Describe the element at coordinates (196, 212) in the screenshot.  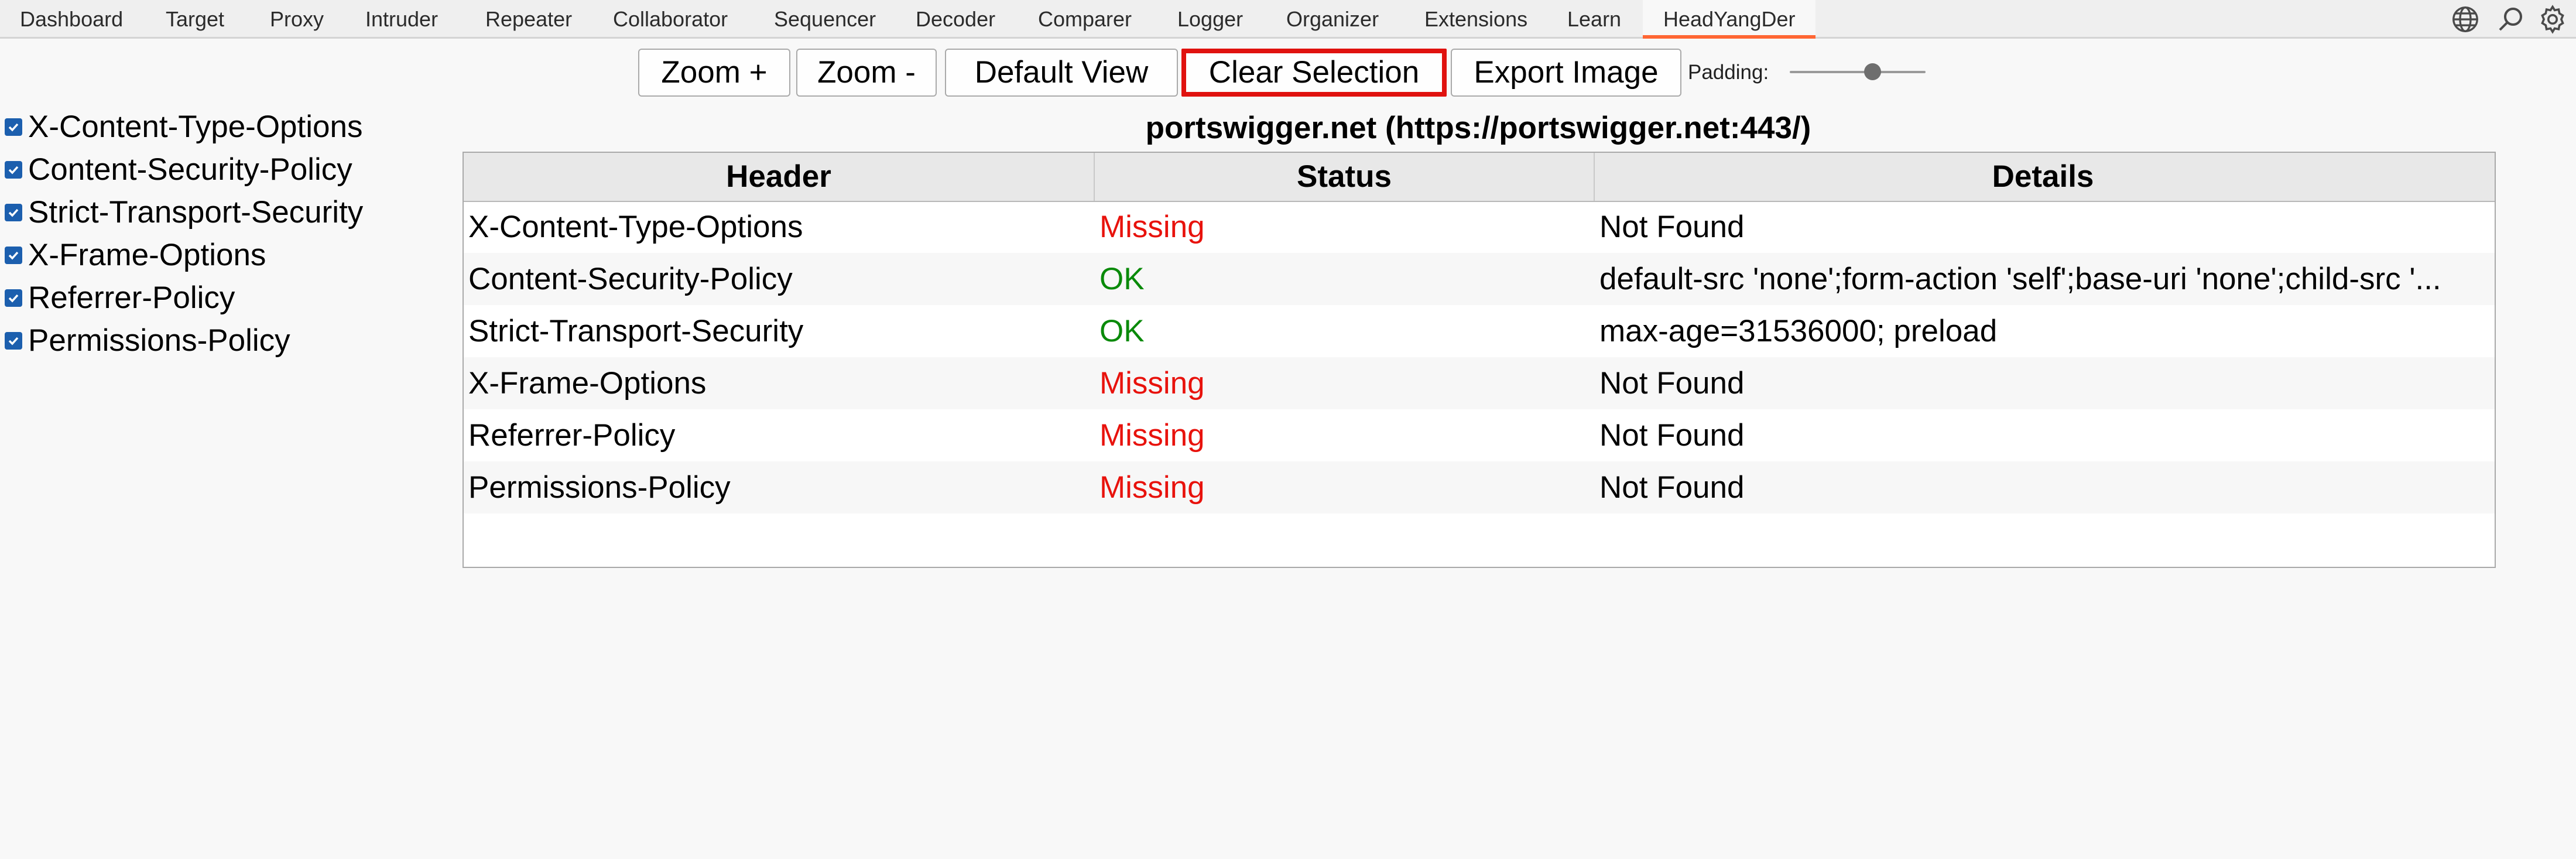
I see `filter-label: Strict-Transport-Security` at that location.